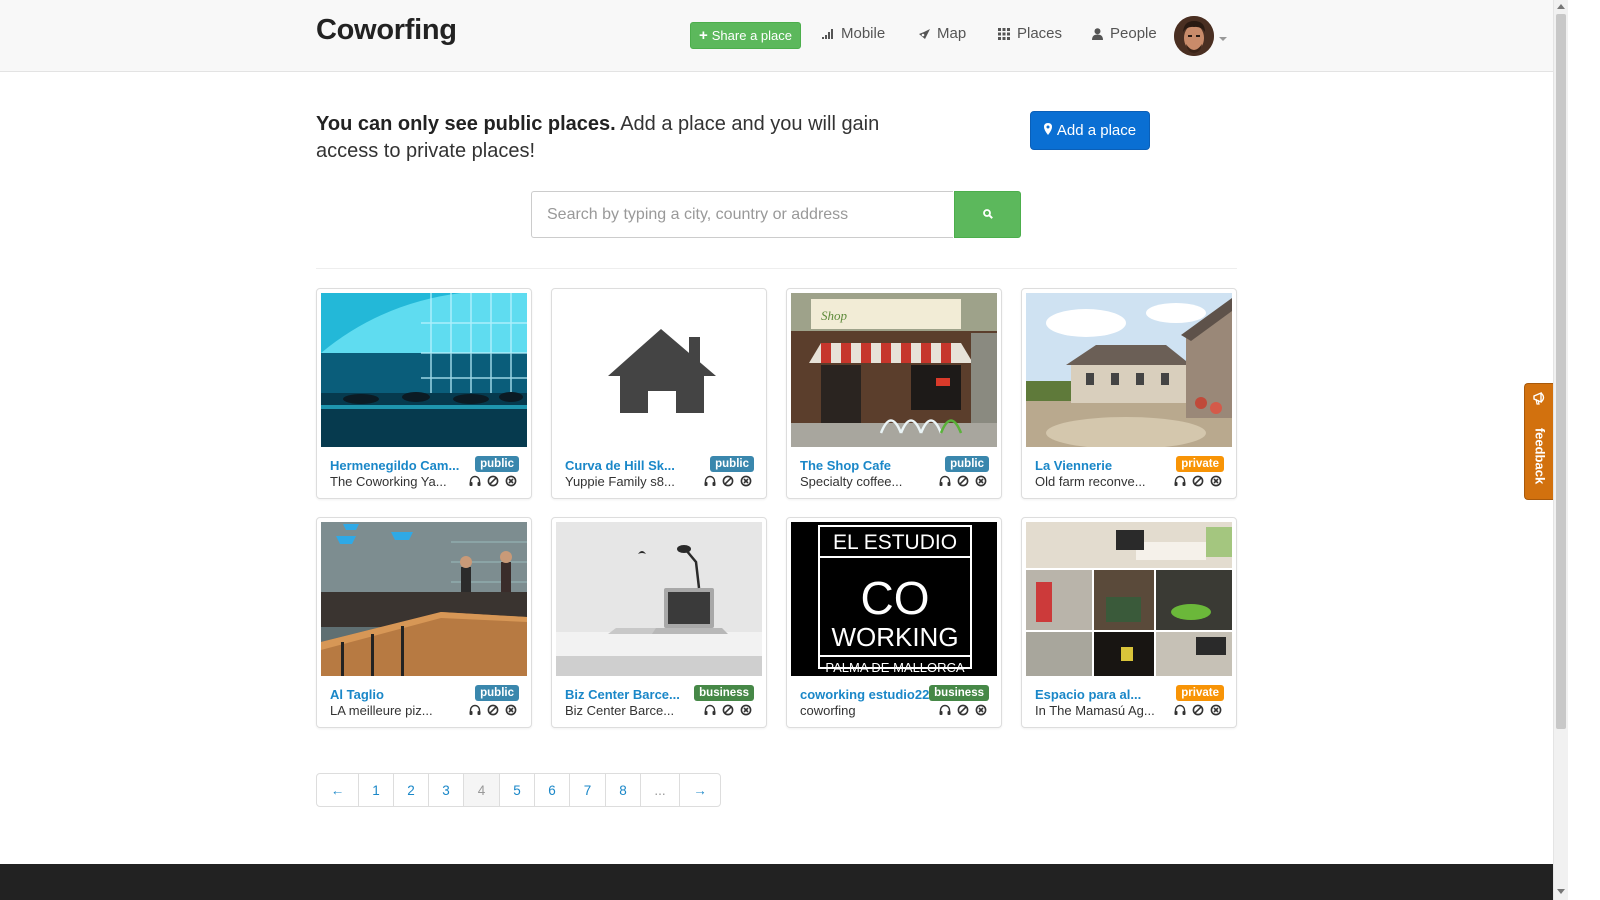  What do you see at coordinates (552, 790) in the screenshot?
I see `pagination-page: 6` at bounding box center [552, 790].